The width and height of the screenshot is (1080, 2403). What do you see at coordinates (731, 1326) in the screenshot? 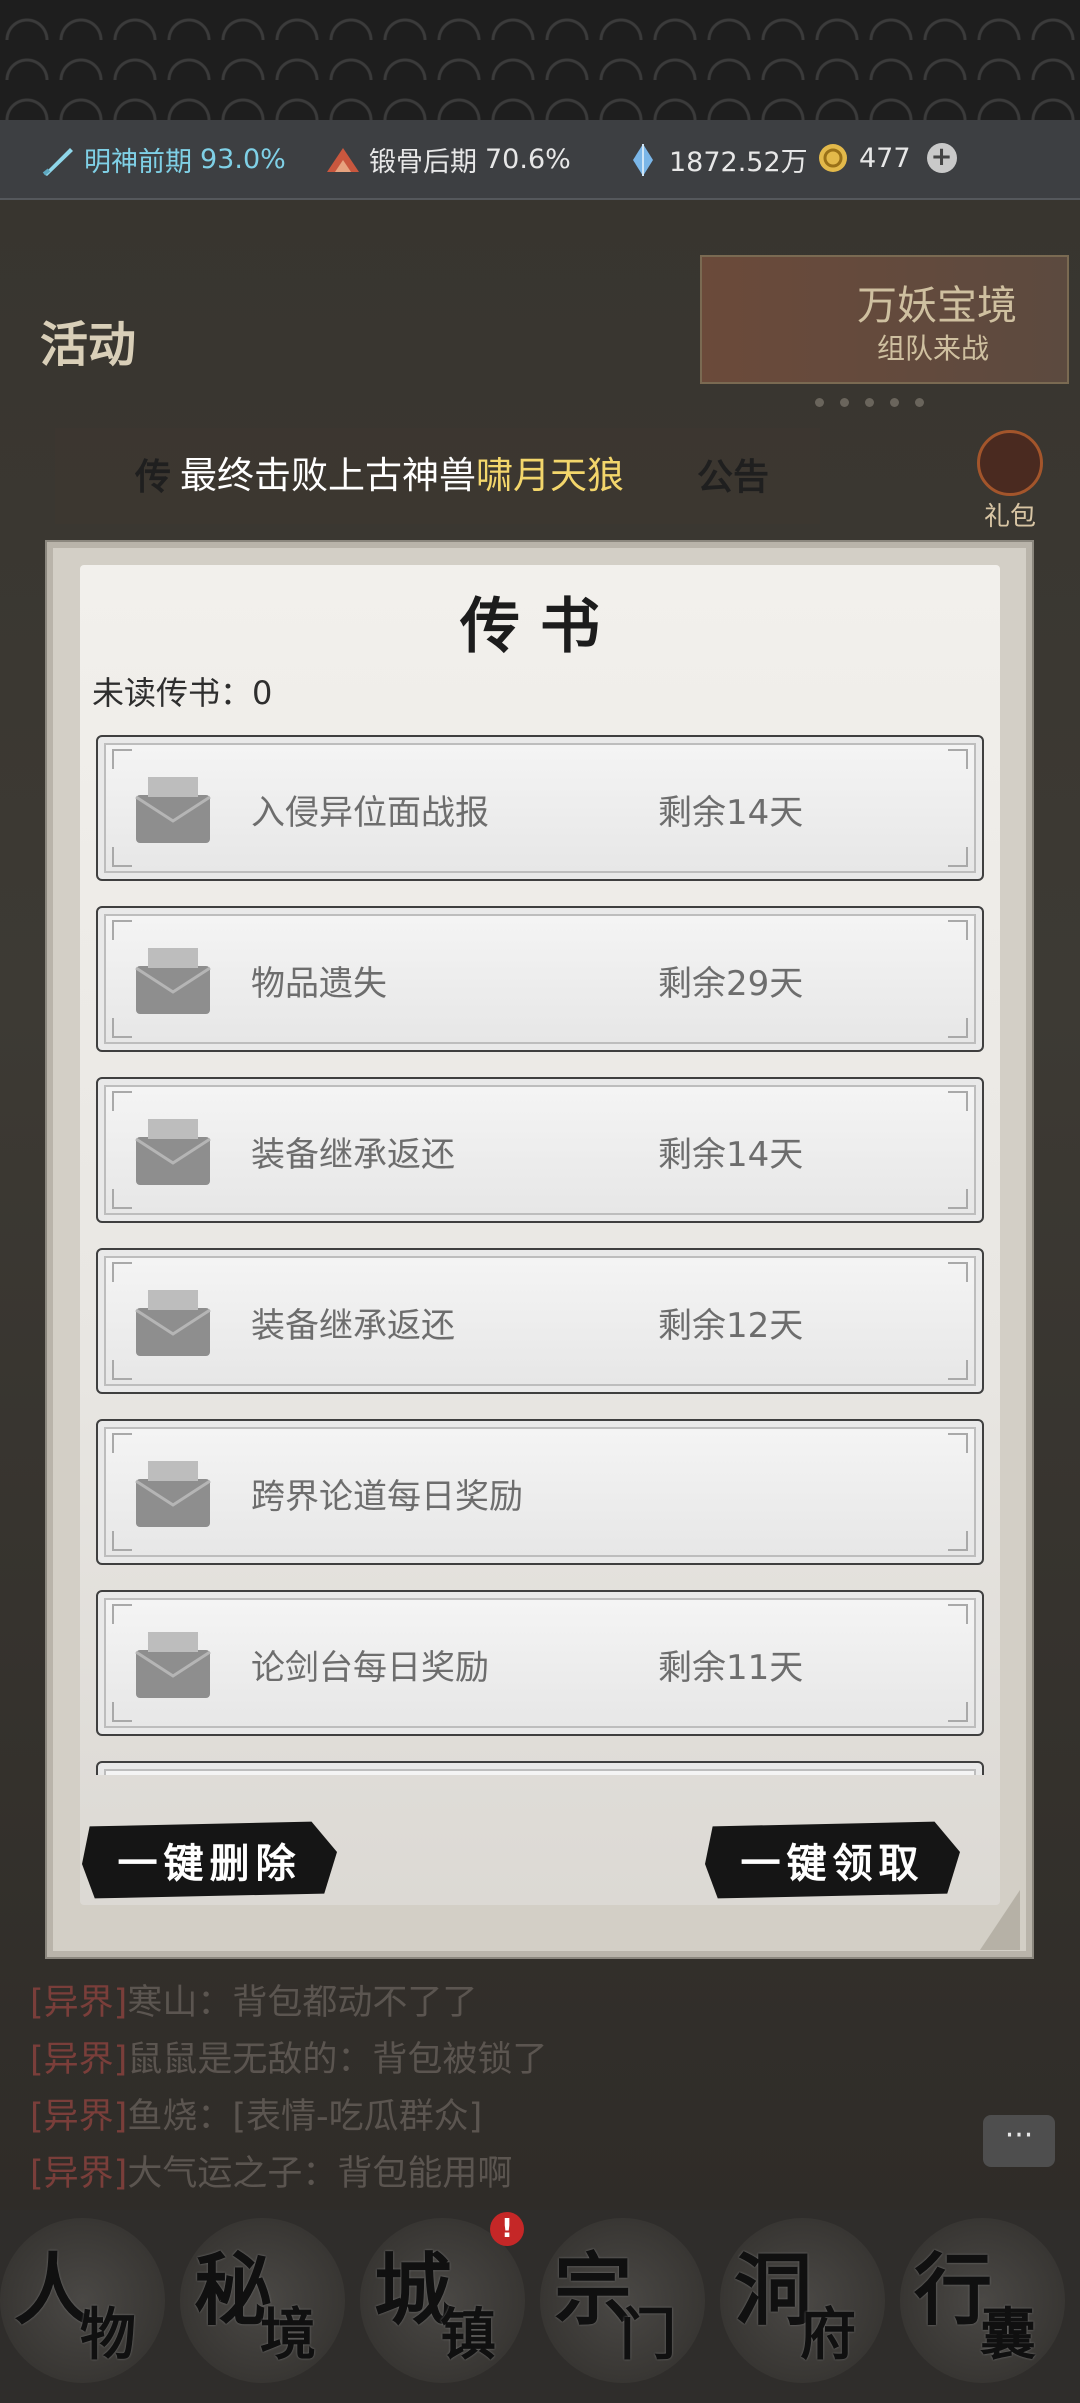
I see `mail-remaining: 剩余12天` at bounding box center [731, 1326].